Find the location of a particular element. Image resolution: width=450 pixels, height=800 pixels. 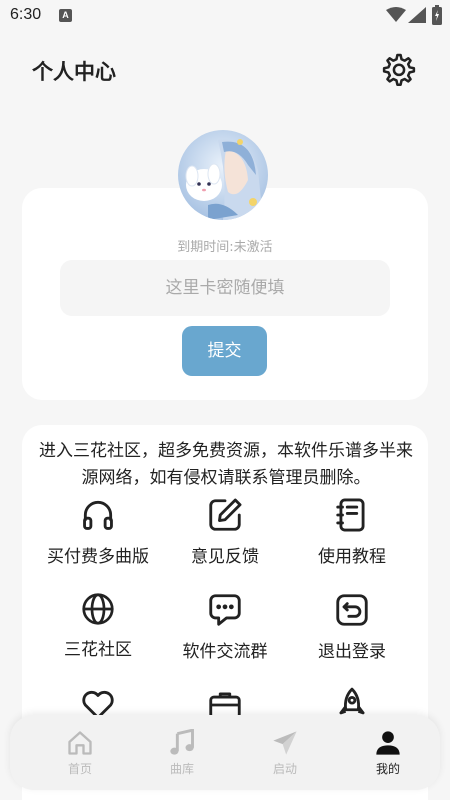

status-time: 6:30 is located at coordinates (26, 14).